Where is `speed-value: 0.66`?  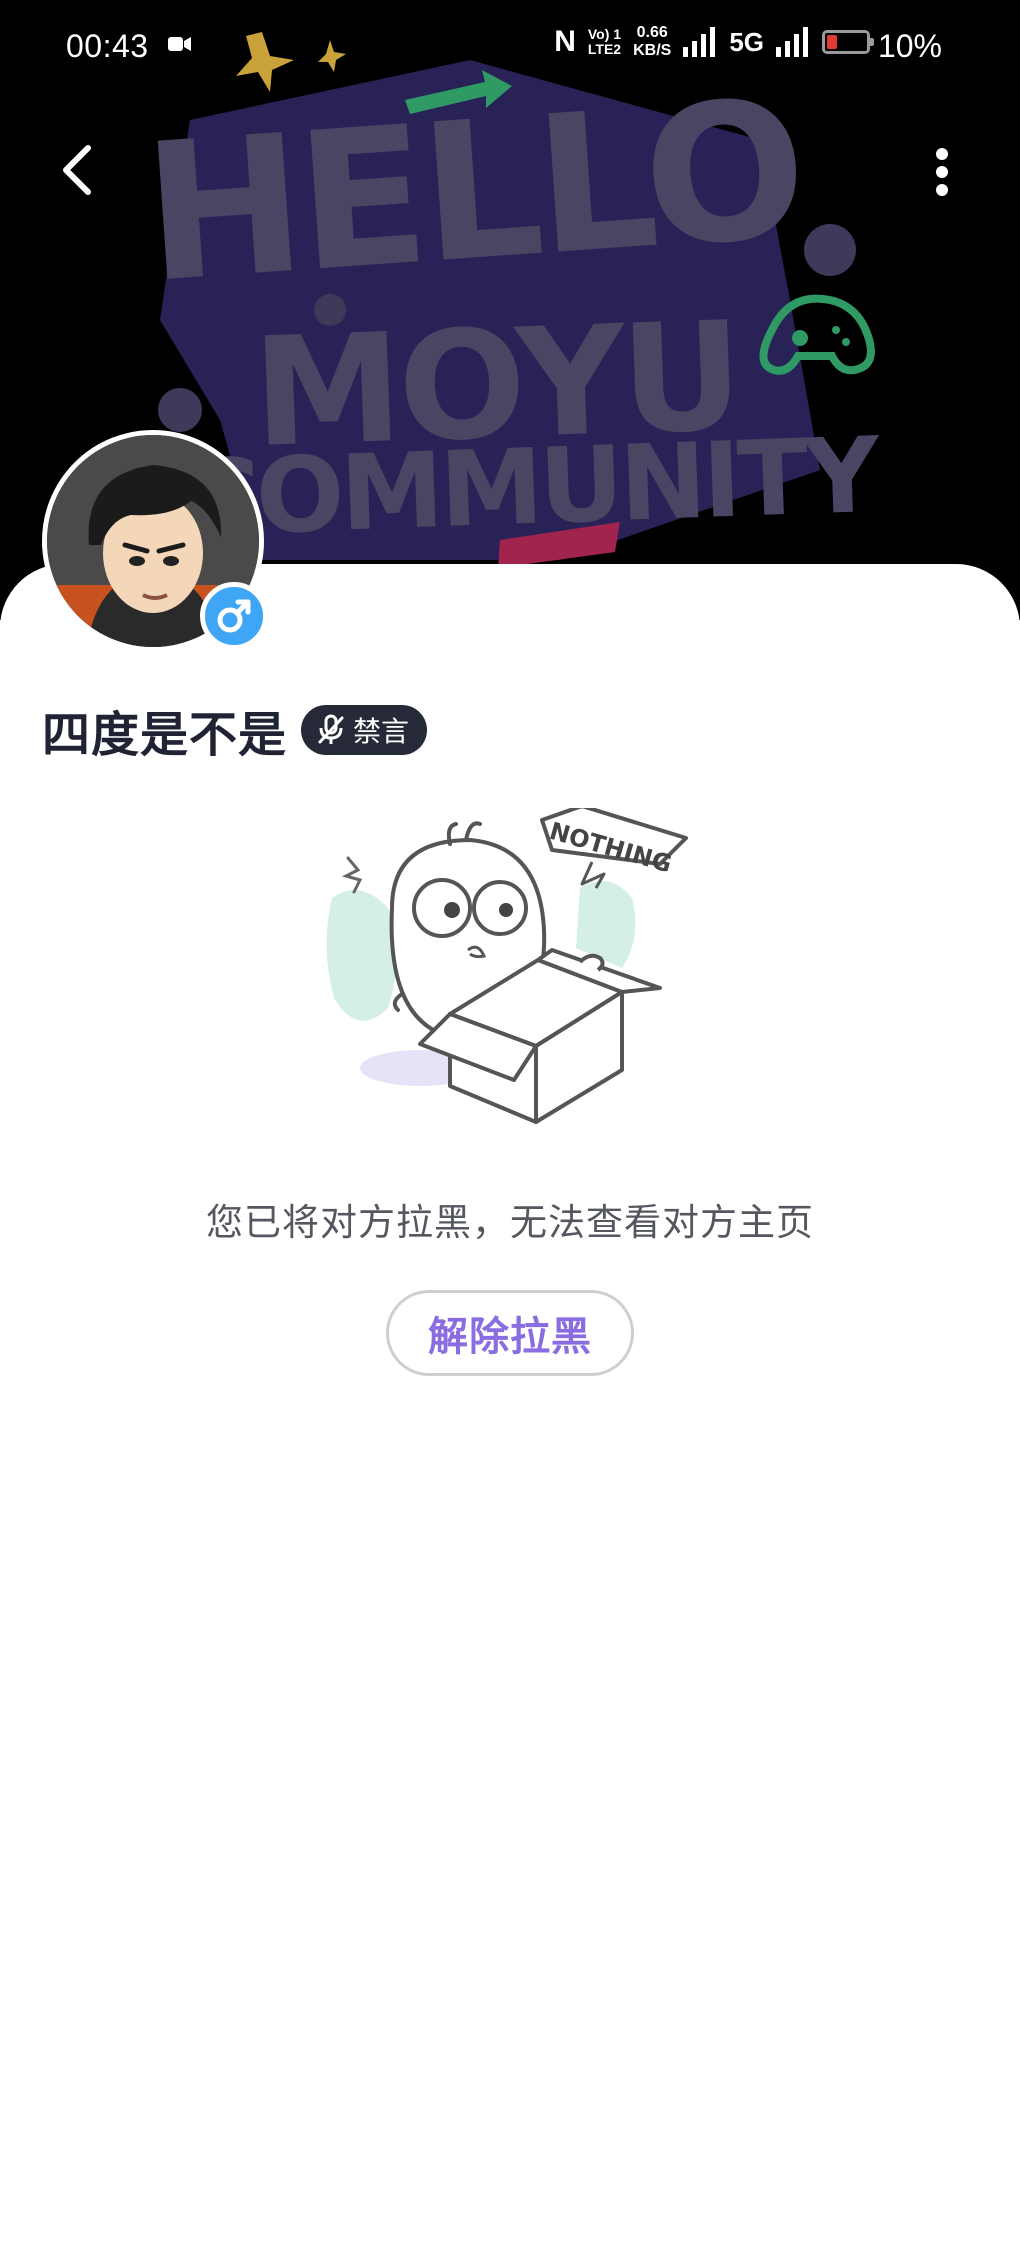
speed-value: 0.66 is located at coordinates (652, 32).